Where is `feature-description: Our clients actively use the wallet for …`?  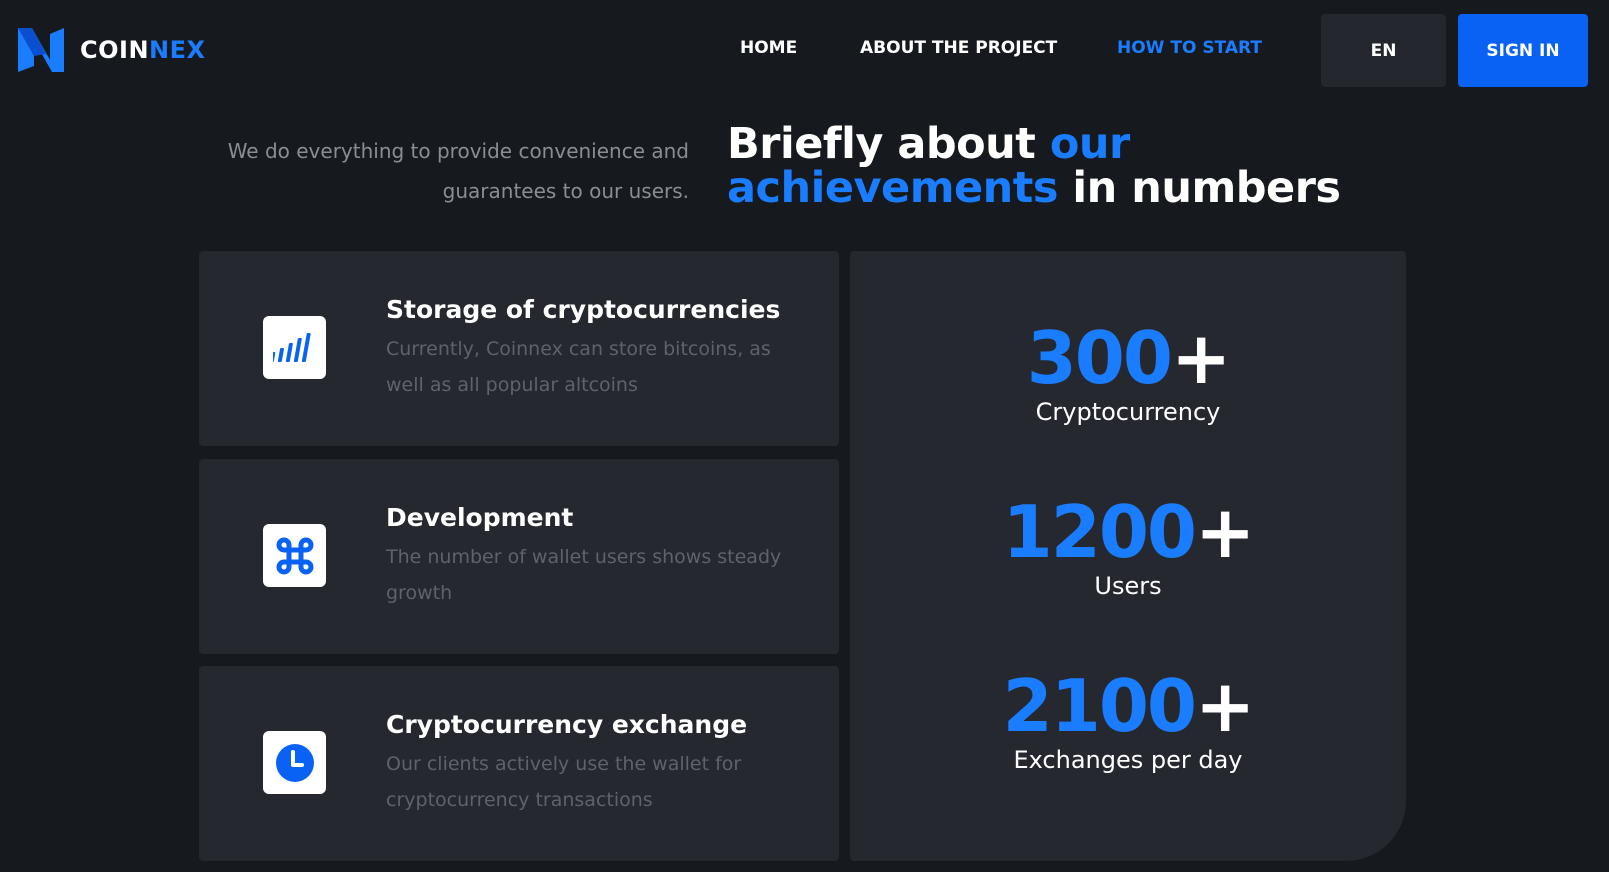
feature-description: Our clients actively use the wallet for … is located at coordinates (564, 782).